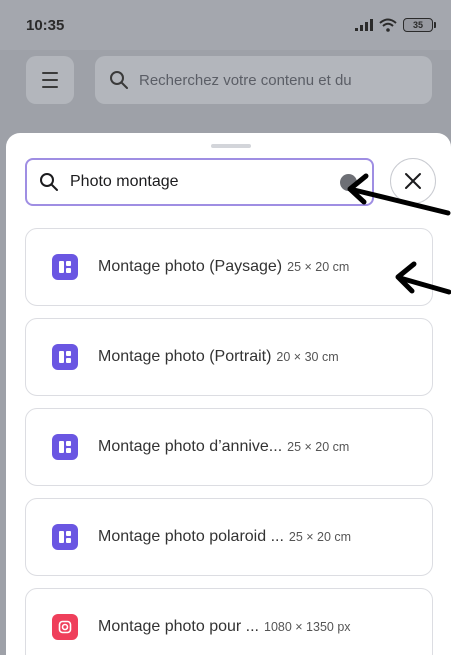  What do you see at coordinates (50, 80) in the screenshot?
I see `menu-button` at bounding box center [50, 80].